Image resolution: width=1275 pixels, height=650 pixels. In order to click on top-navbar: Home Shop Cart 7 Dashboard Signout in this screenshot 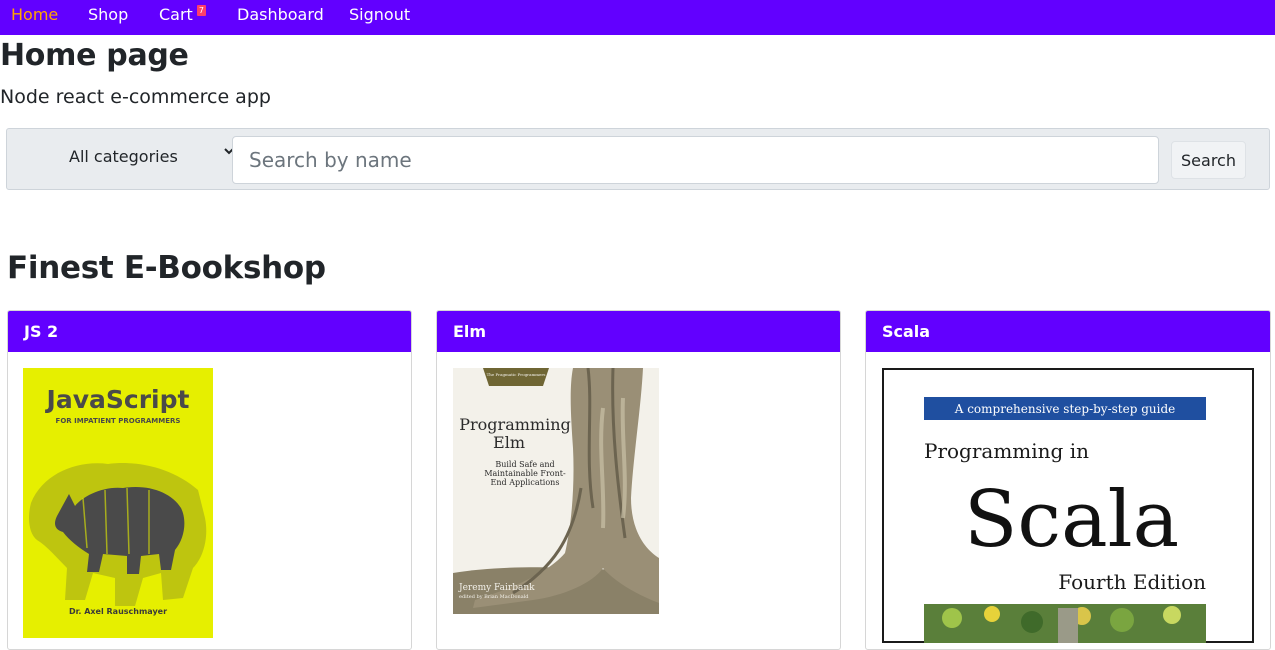, I will do `click(637, 17)`.